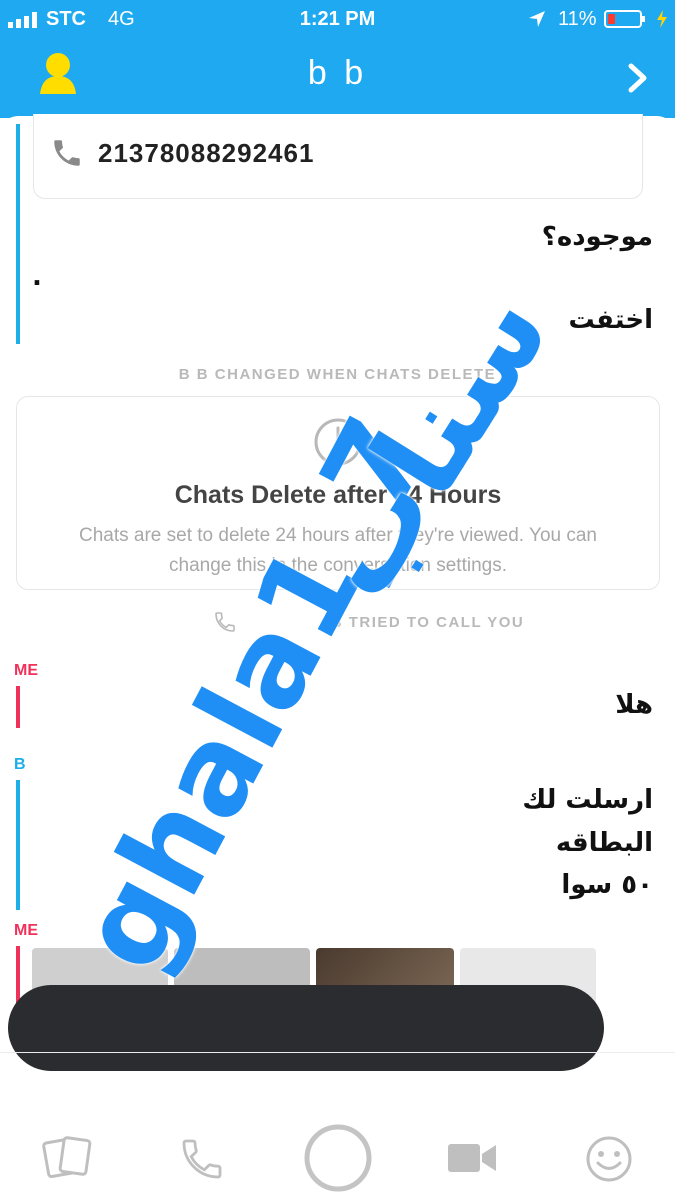 The image size is (675, 1200). Describe the element at coordinates (37, 277) in the screenshot. I see `message-text: .` at that location.